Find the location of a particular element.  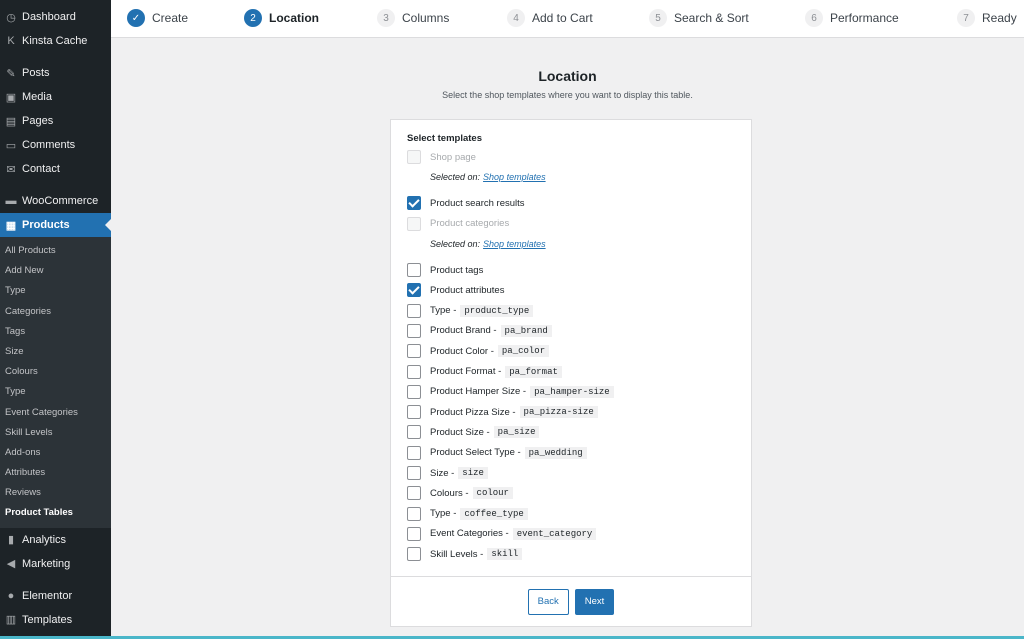

taxonomy-slug: pa_size is located at coordinates (516, 432).